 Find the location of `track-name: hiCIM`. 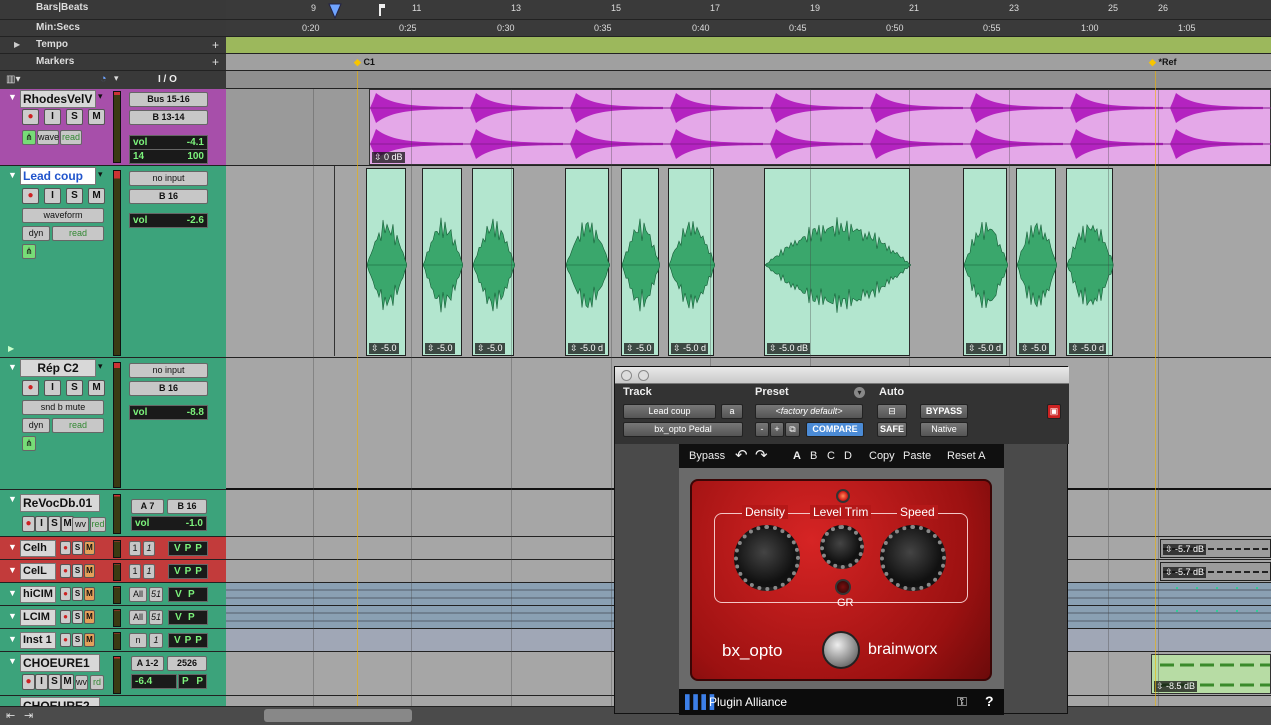

track-name: hiCIM is located at coordinates (38, 594).